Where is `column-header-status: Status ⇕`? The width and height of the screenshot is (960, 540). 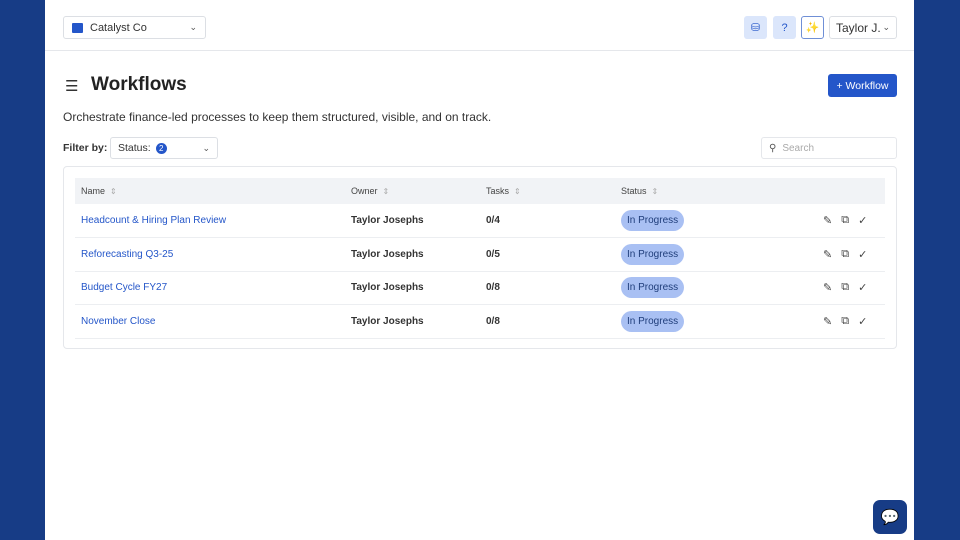
column-header-status: Status ⇕ is located at coordinates (639, 191).